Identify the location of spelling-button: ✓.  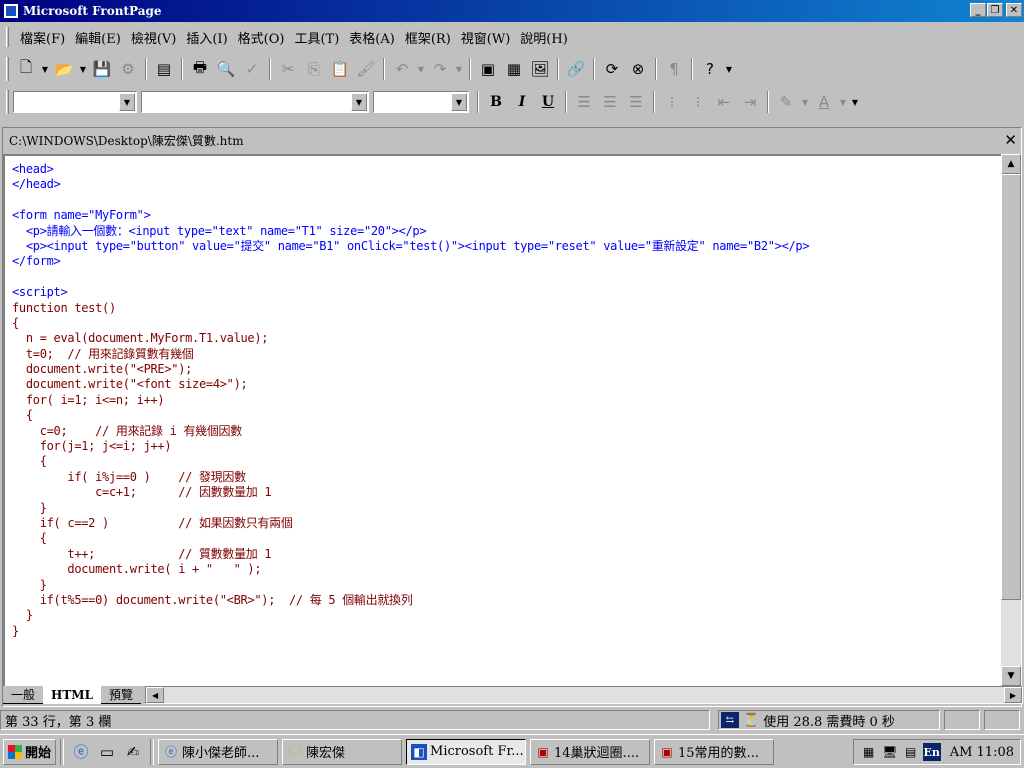
(252, 69).